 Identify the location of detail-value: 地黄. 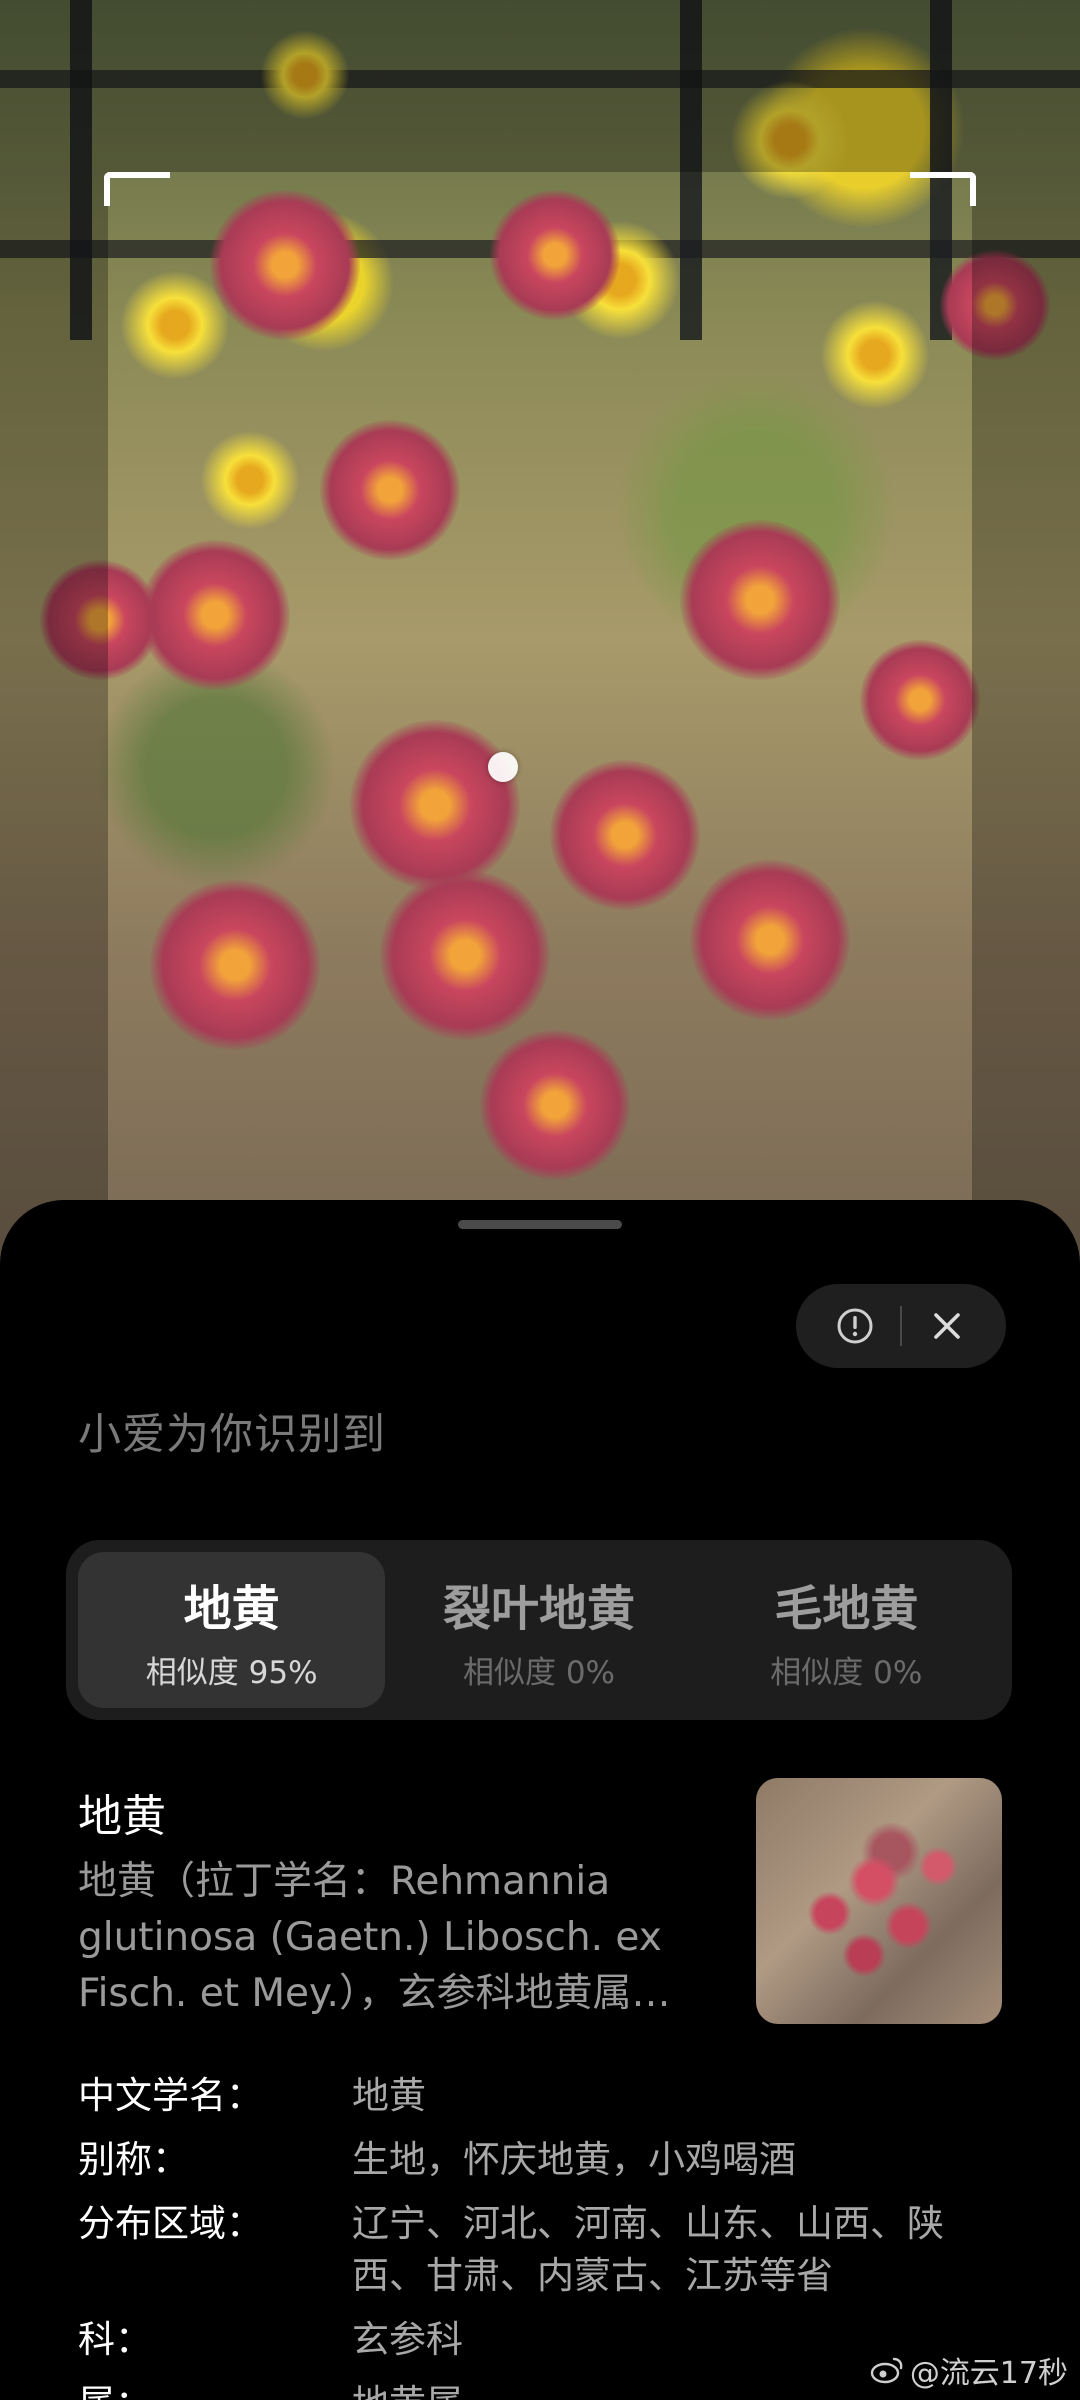
(389, 2095).